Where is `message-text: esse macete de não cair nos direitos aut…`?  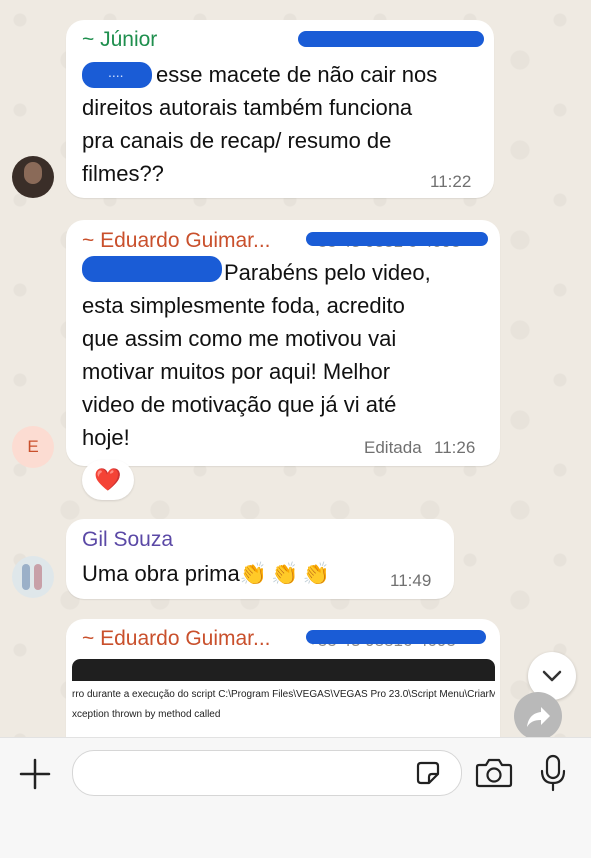 message-text: esse macete de não cair nos direitos aut… is located at coordinates (287, 124).